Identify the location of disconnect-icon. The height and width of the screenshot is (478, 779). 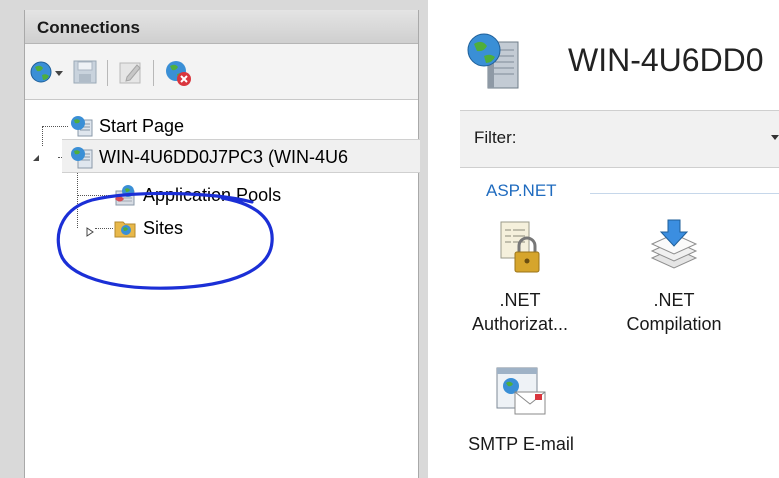
(178, 75).